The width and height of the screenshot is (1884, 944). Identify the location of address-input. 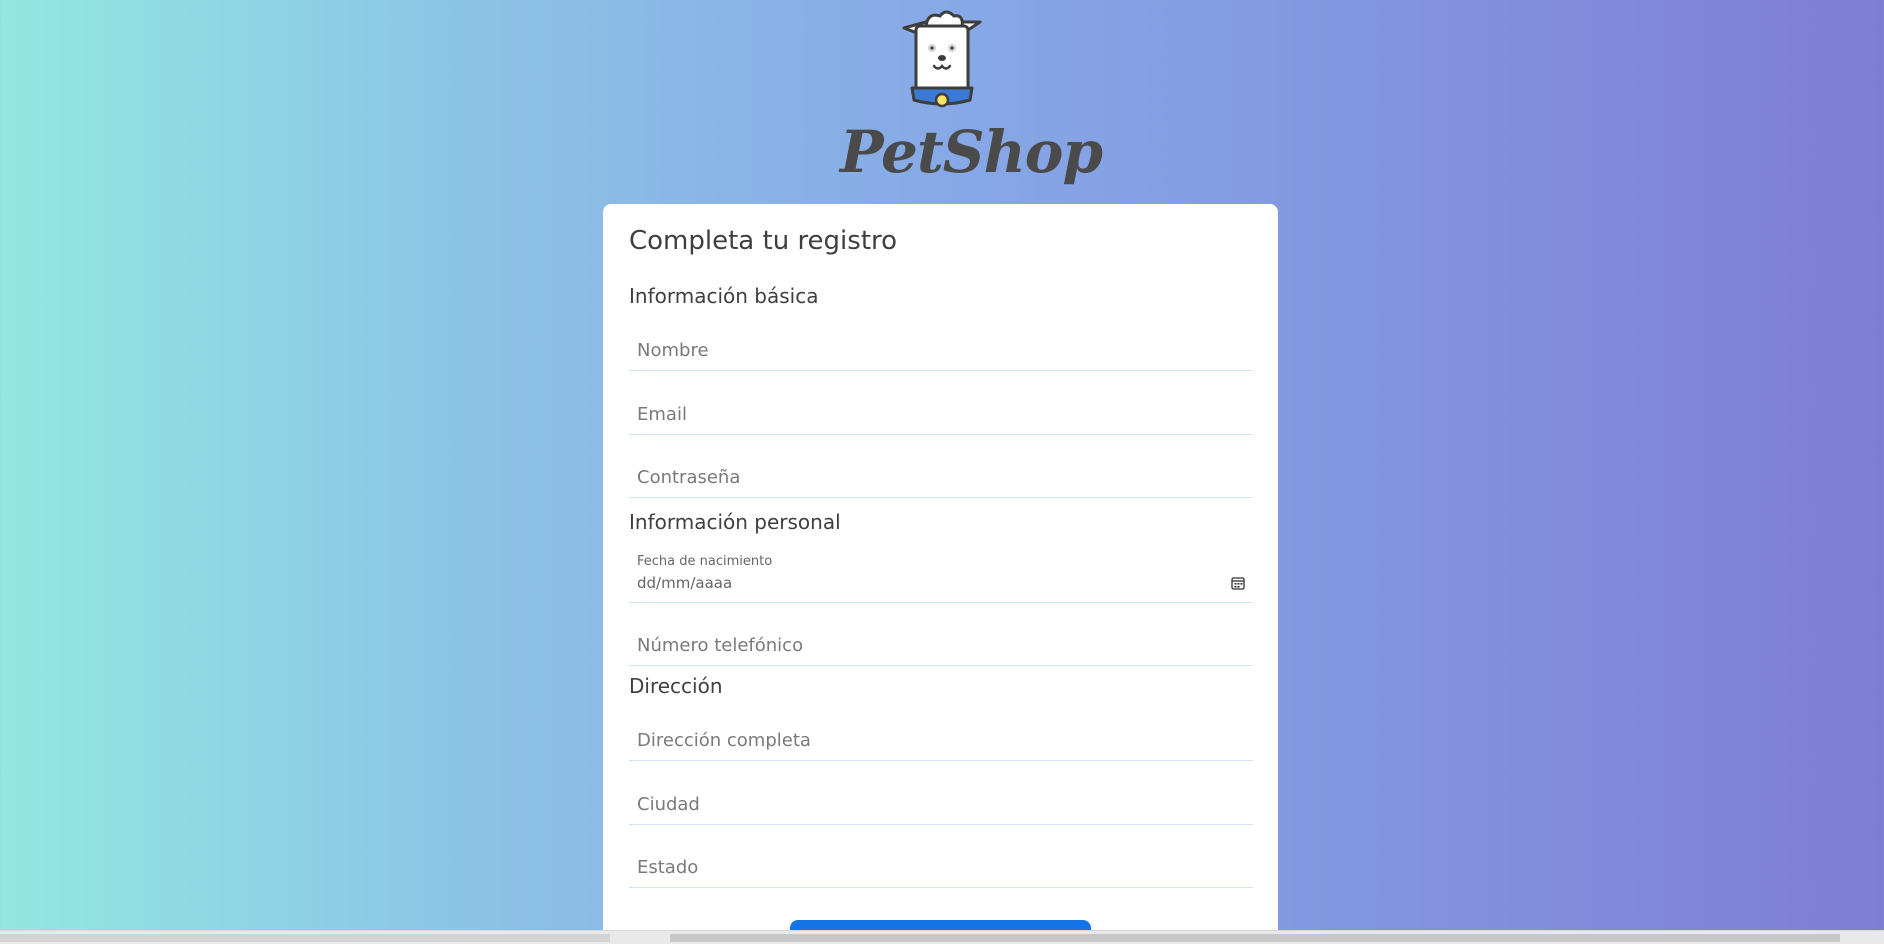
(941, 740).